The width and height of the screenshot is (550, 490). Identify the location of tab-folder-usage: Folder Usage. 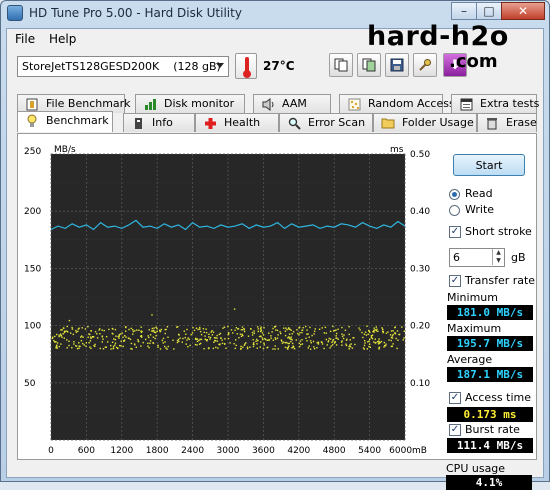
(425, 122).